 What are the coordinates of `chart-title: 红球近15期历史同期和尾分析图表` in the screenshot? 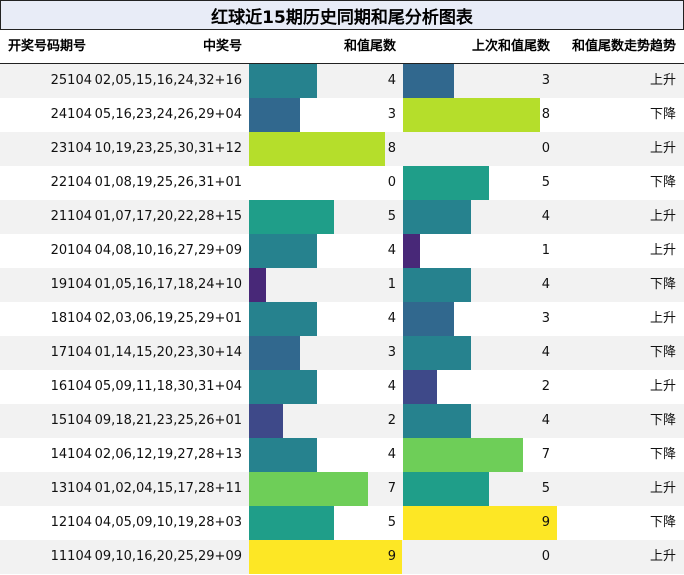 It's located at (342, 15).